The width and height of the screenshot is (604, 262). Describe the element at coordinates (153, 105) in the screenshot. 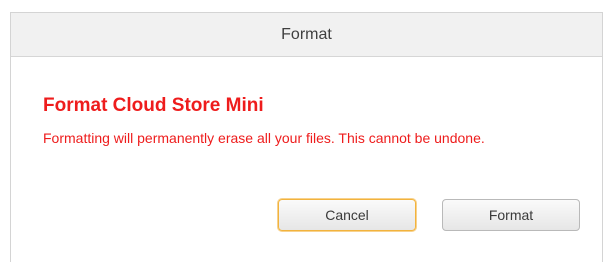

I see `warning-heading: Format Cloud Store Mini` at that location.